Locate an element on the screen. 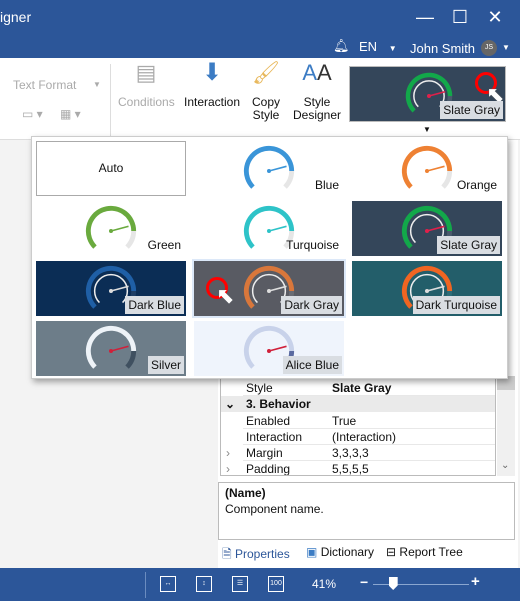 The image size is (520, 601). actual-size-icon: 100 is located at coordinates (276, 584).